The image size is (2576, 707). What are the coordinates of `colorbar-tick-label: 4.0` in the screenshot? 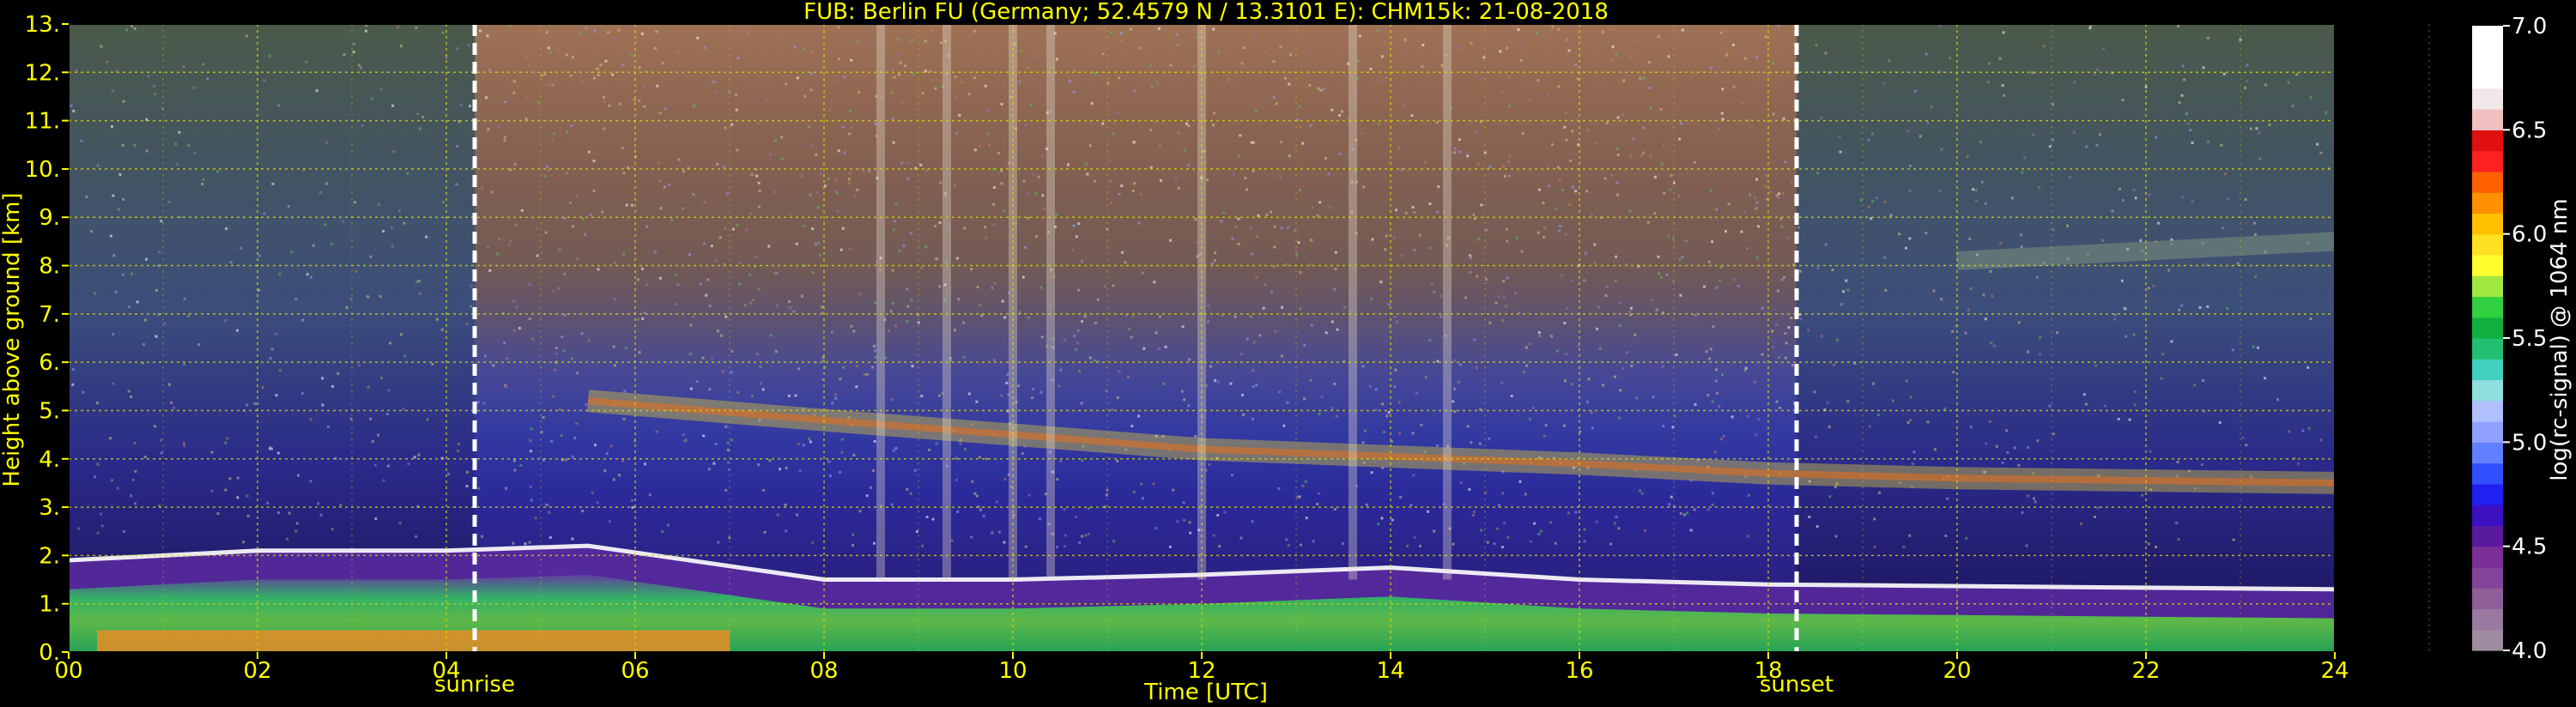 It's located at (2529, 651).